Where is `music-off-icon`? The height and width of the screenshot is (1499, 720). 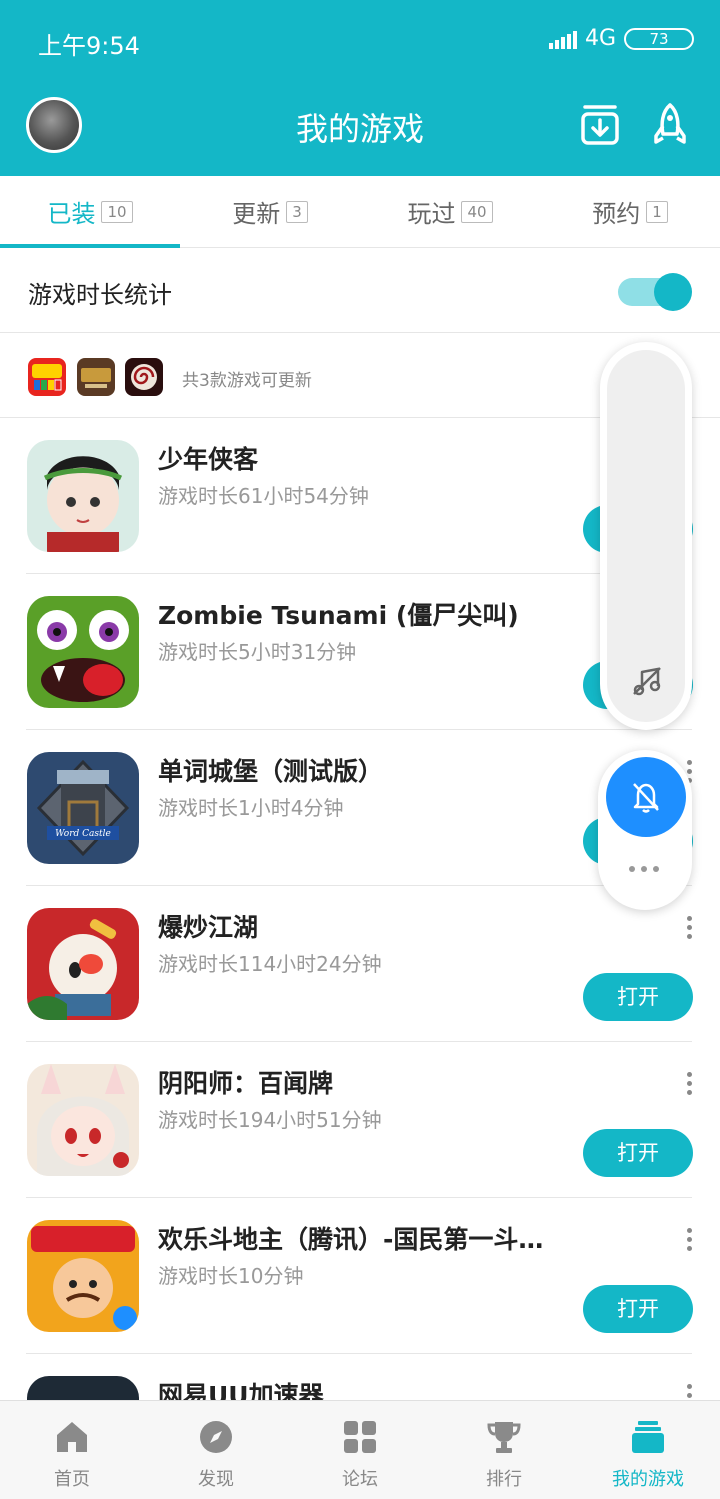
music-off-icon is located at coordinates (647, 681).